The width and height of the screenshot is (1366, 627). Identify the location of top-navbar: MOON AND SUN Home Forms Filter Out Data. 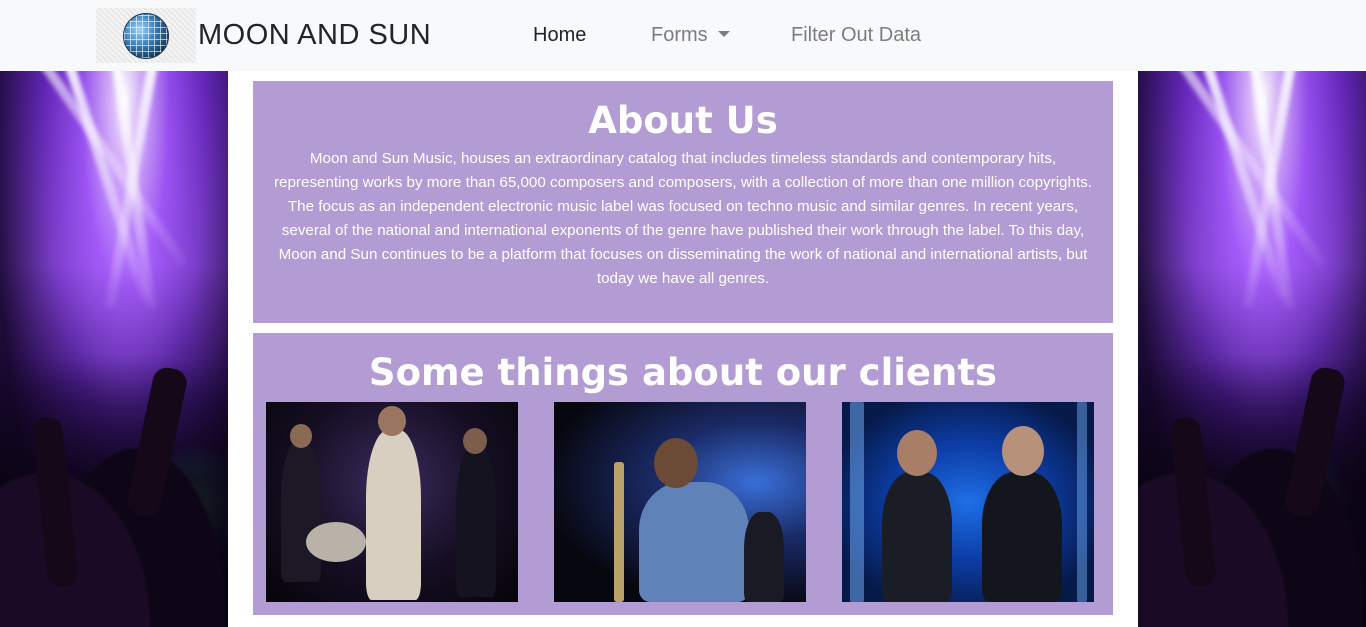
(683, 35).